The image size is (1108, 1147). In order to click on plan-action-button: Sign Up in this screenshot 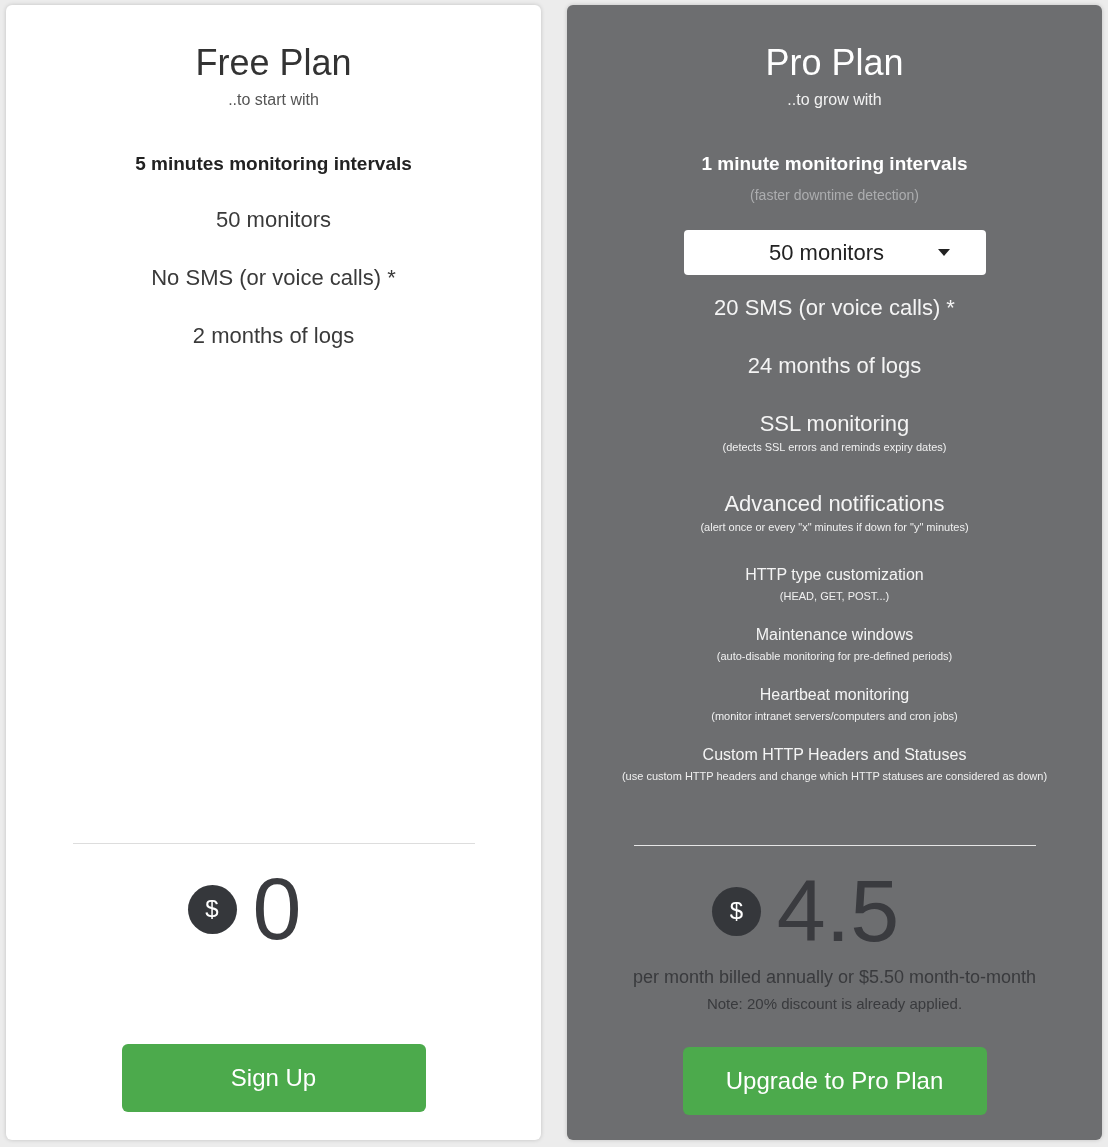, I will do `click(273, 1078)`.